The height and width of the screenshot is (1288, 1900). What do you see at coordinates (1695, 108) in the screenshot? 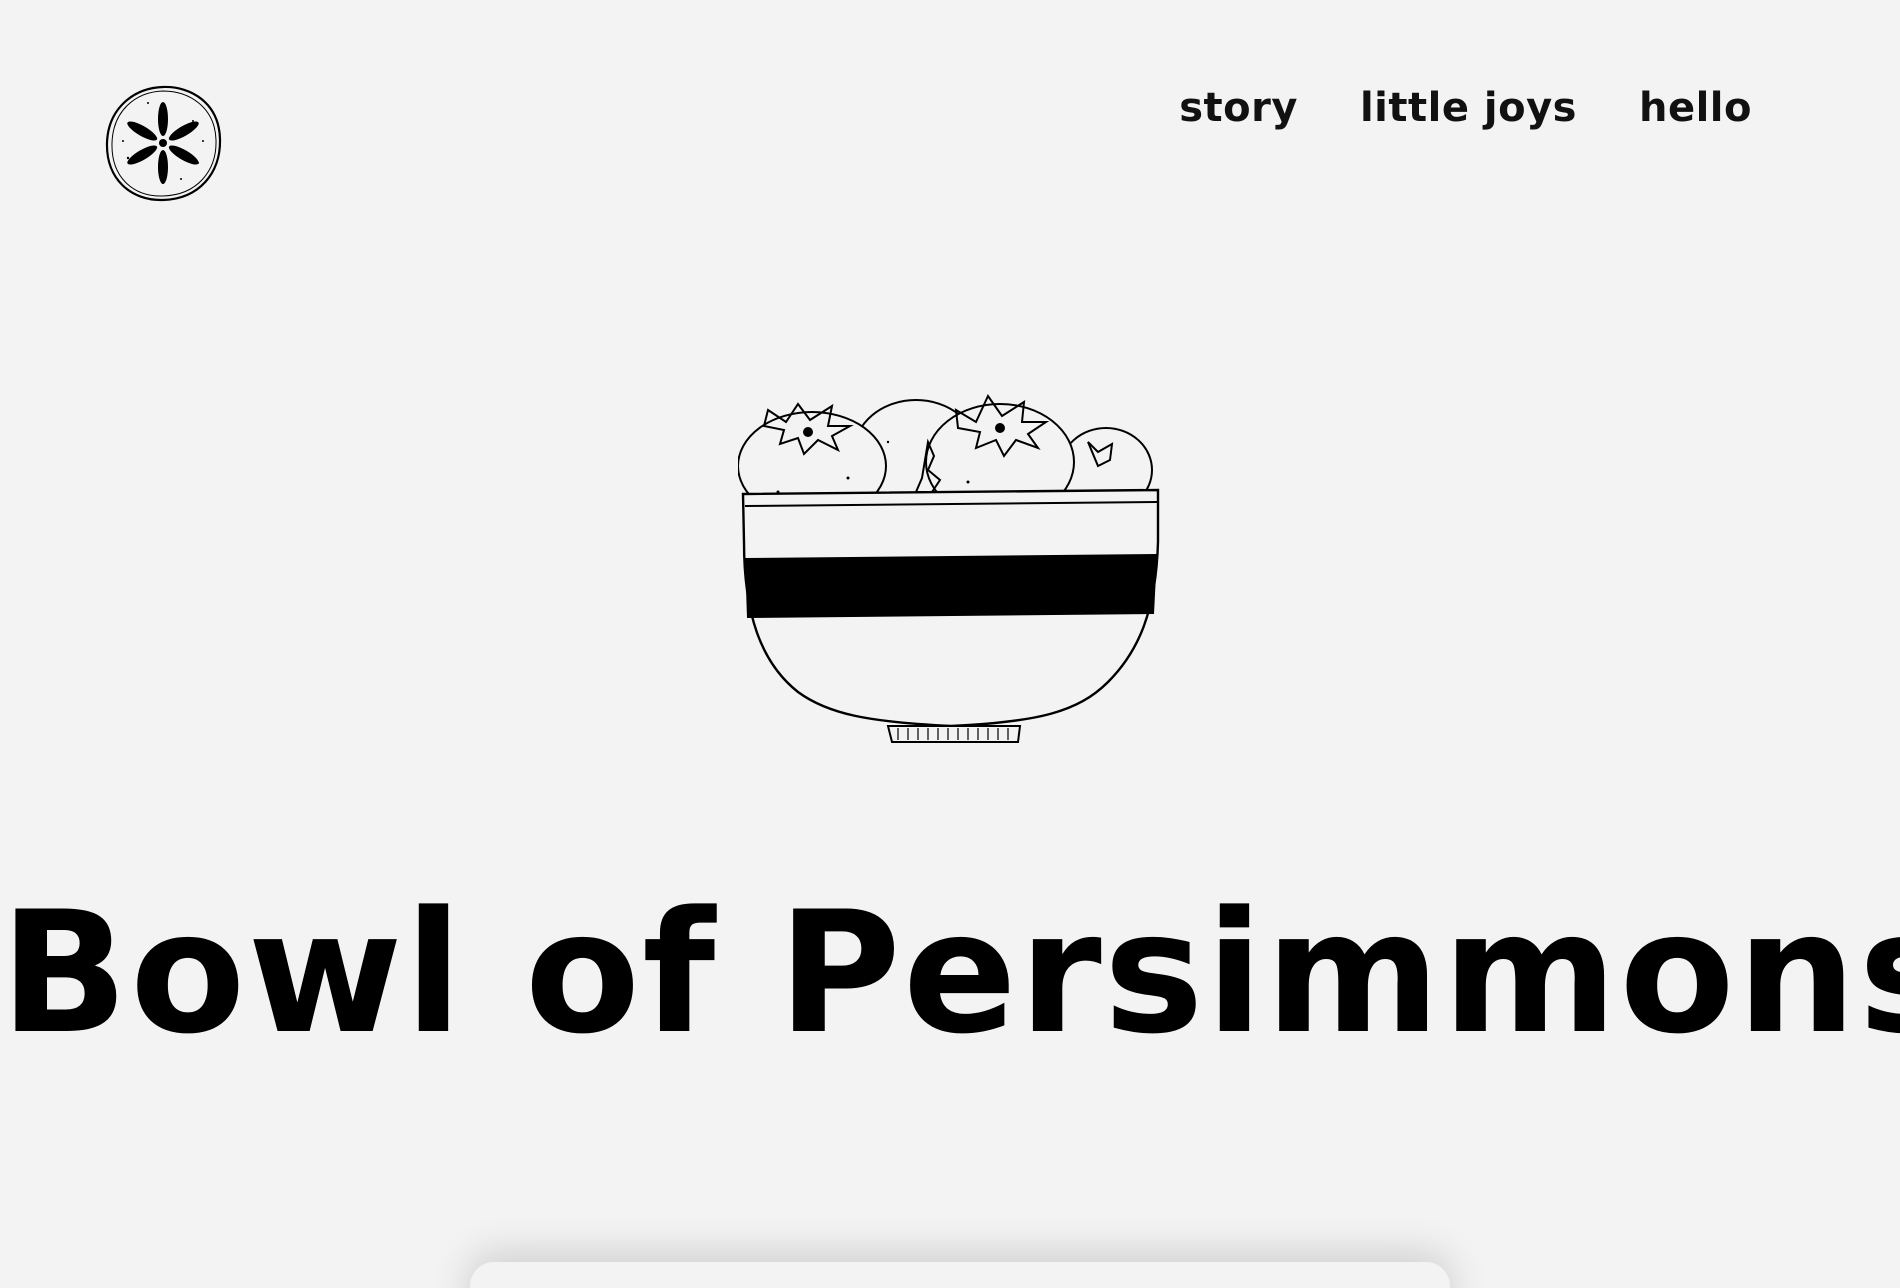
I see `nav-hello-link: hello` at bounding box center [1695, 108].